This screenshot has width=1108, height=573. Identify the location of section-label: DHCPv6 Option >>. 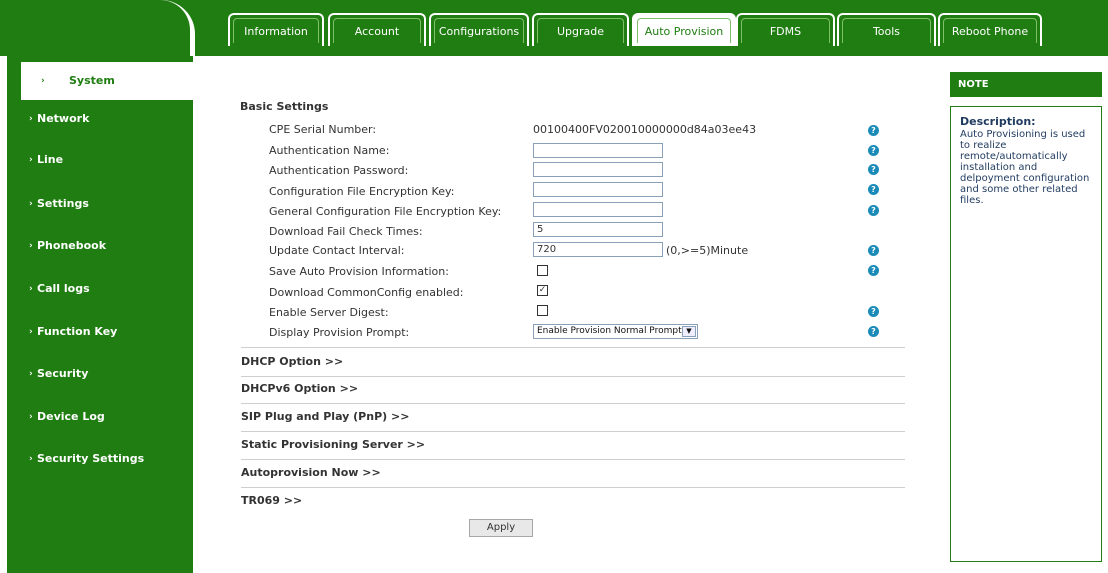
(300, 388).